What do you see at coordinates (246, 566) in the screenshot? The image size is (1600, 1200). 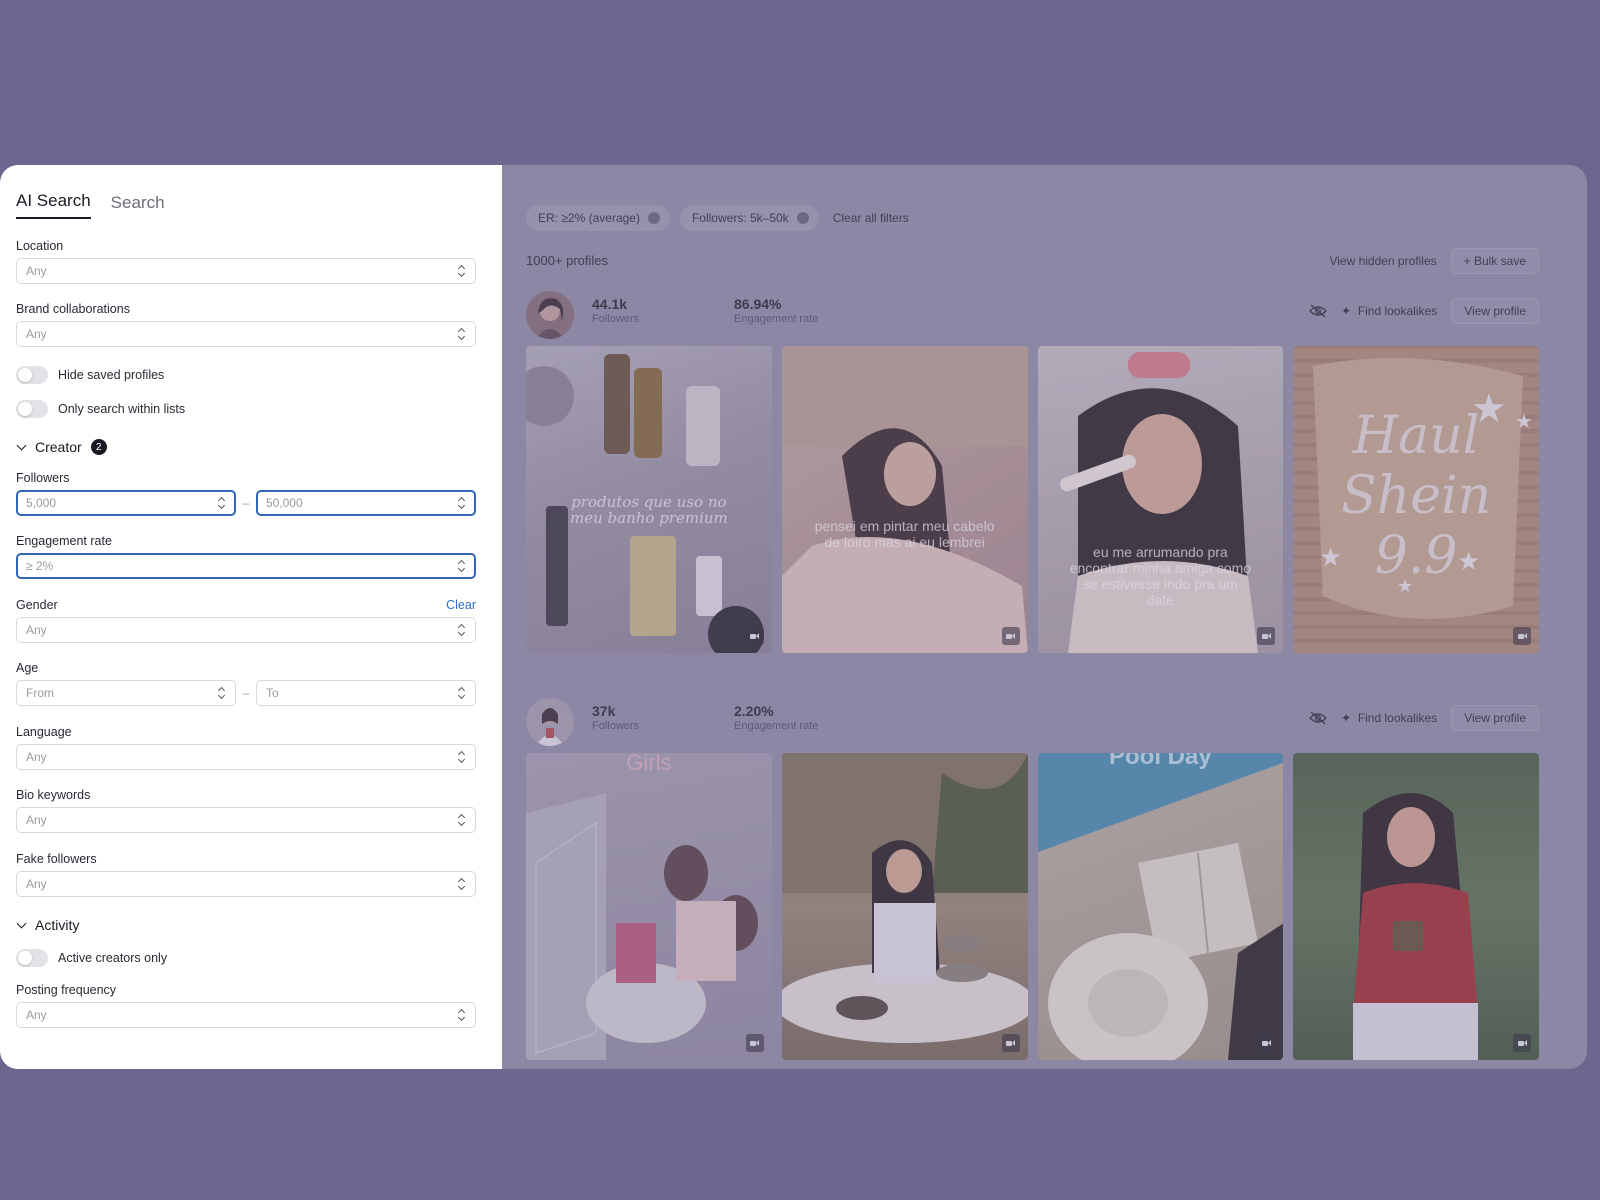 I see `engagement-select: ≥ 2%` at bounding box center [246, 566].